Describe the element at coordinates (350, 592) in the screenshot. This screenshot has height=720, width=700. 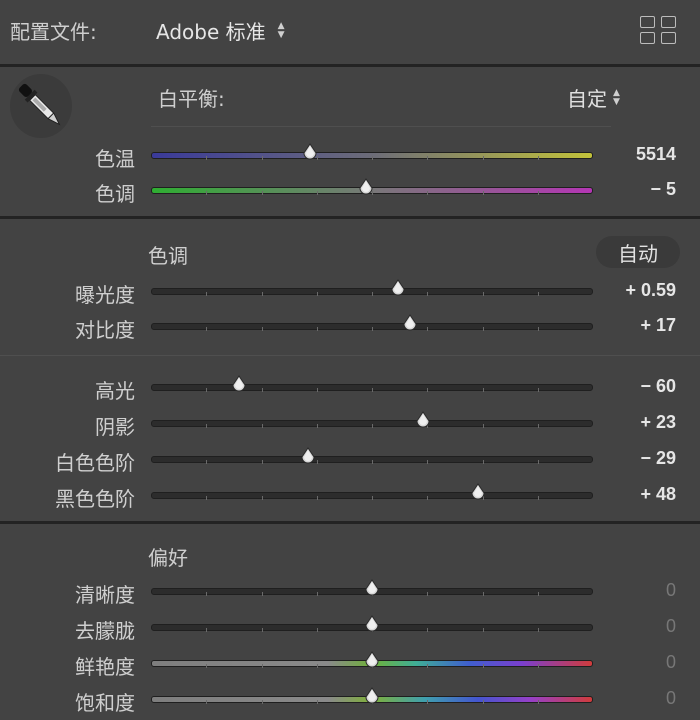
I see `slider-row-clarity: 清晰度 0` at that location.